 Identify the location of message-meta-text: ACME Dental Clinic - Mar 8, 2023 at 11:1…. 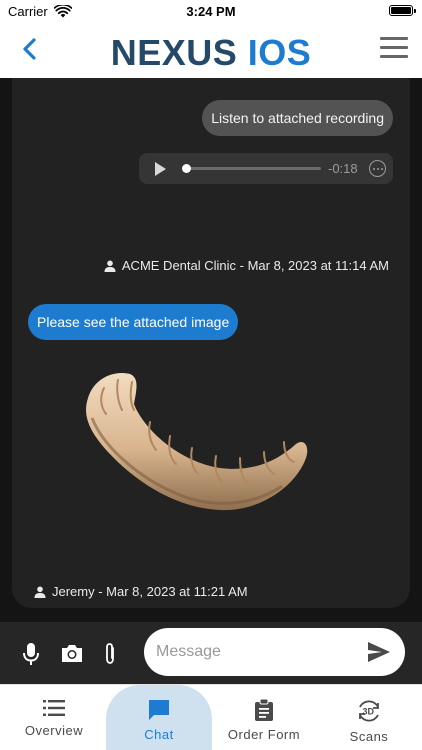
(255, 265).